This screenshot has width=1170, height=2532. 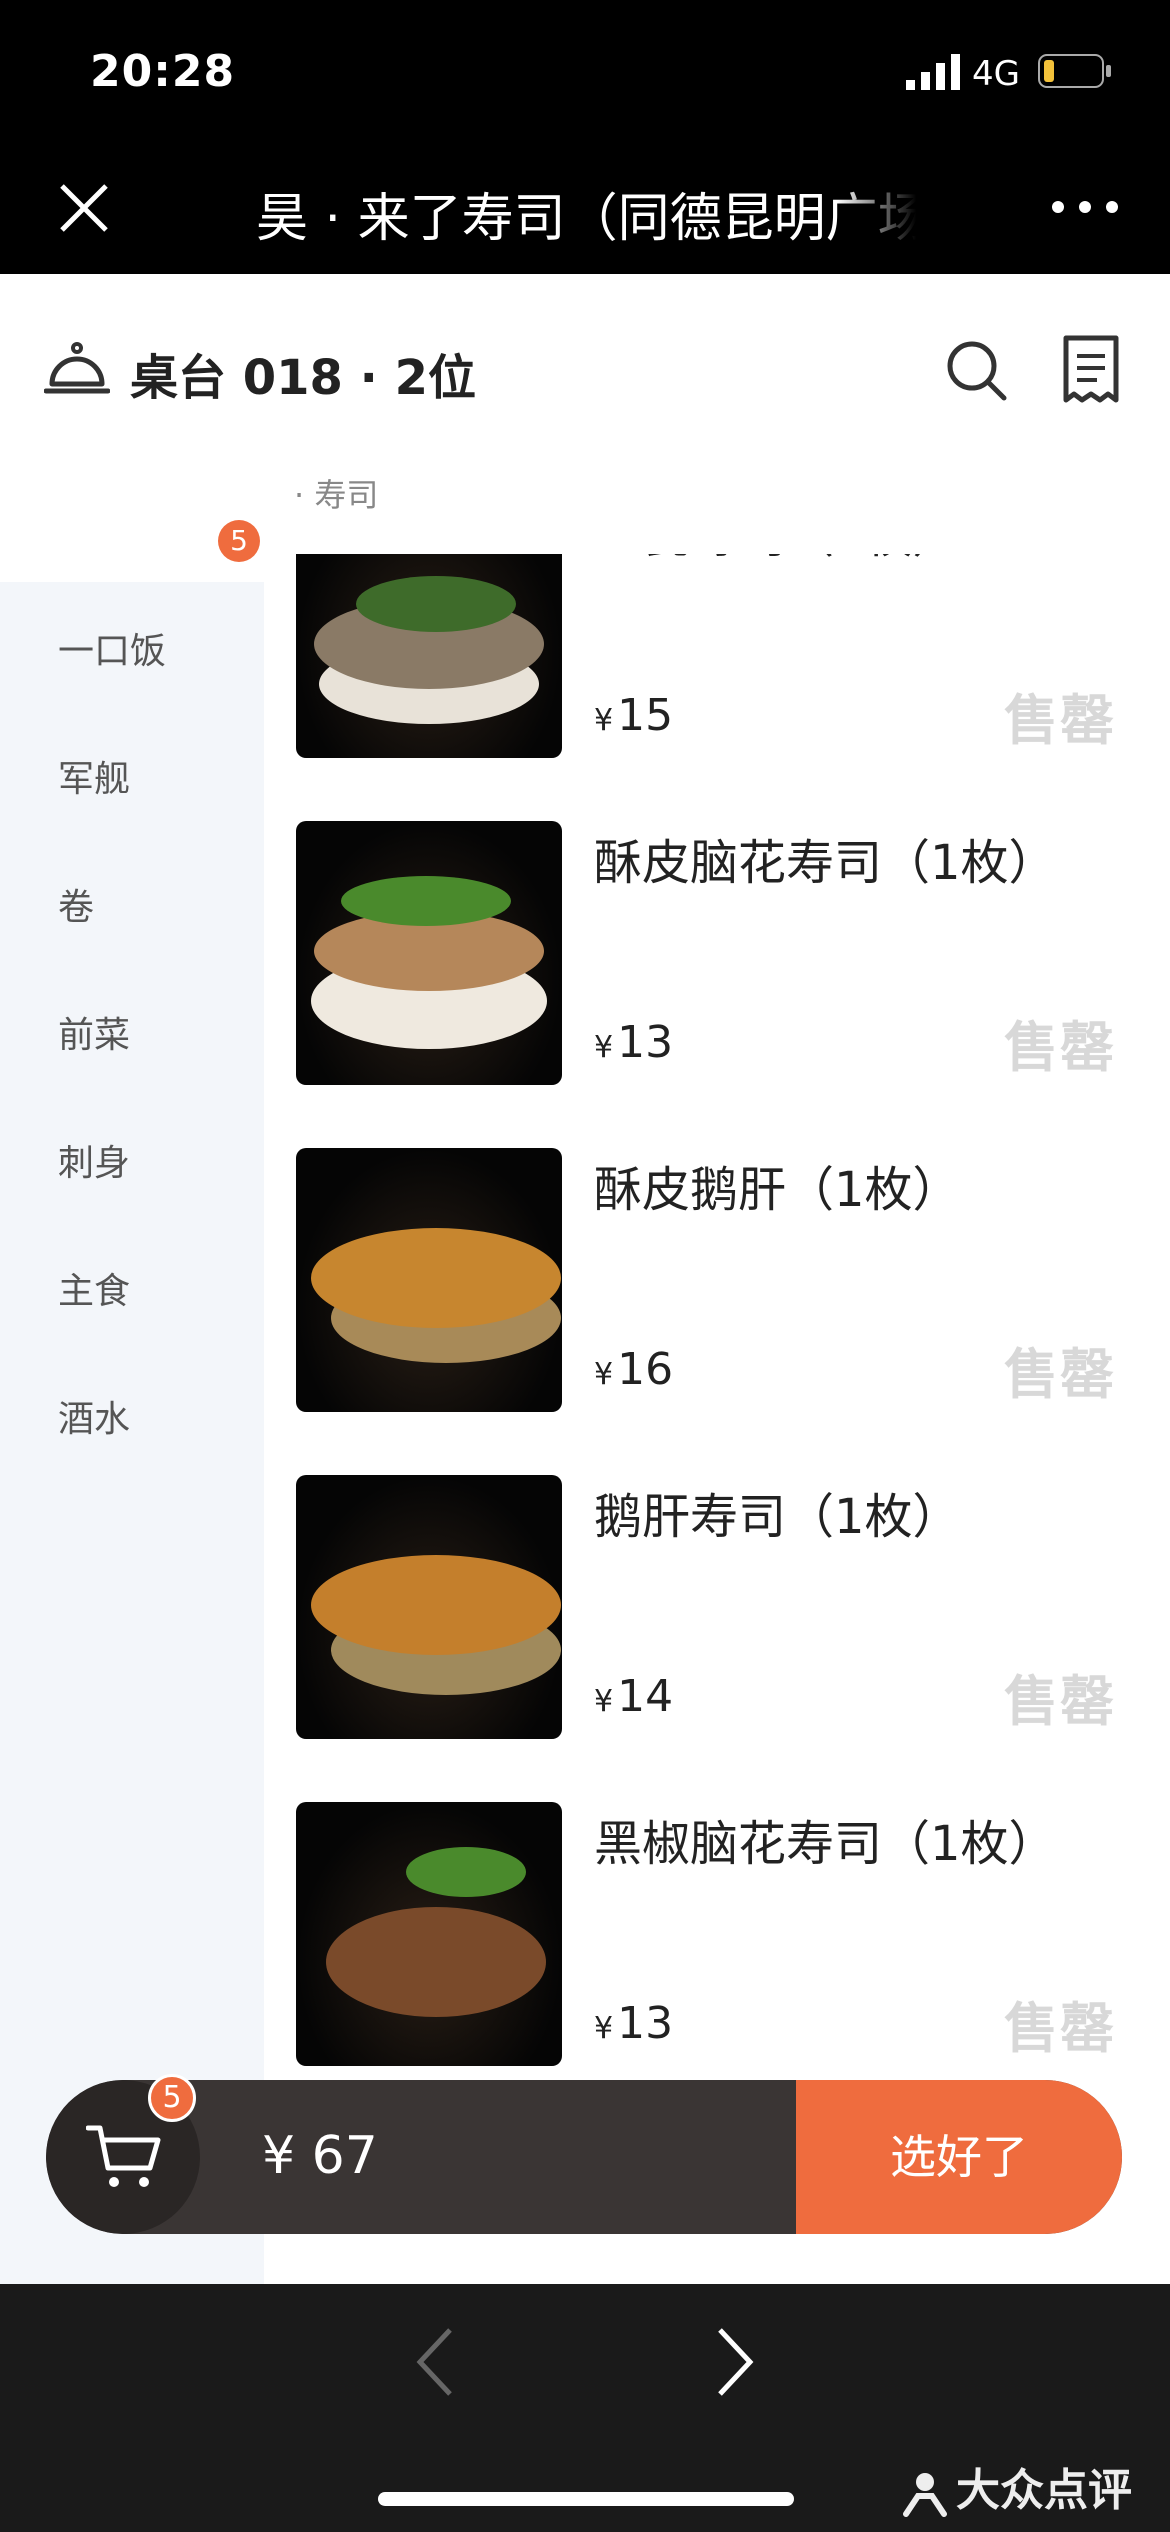 I want to click on network-label: 4G, so click(x=996, y=74).